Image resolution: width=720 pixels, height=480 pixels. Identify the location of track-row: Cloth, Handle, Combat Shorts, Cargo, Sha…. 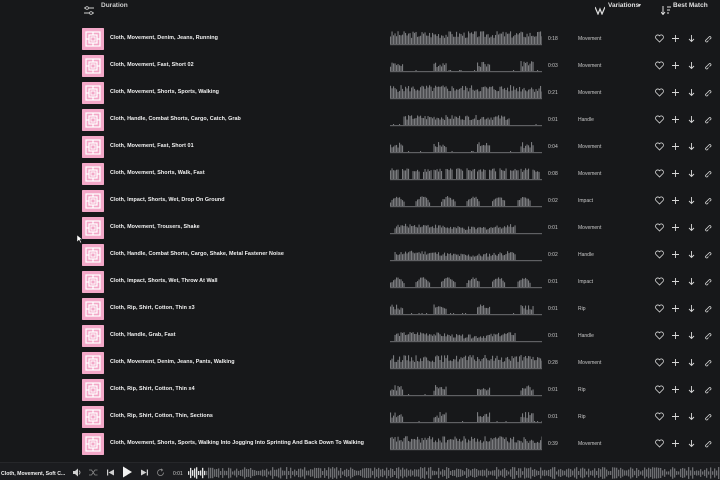
(360, 255).